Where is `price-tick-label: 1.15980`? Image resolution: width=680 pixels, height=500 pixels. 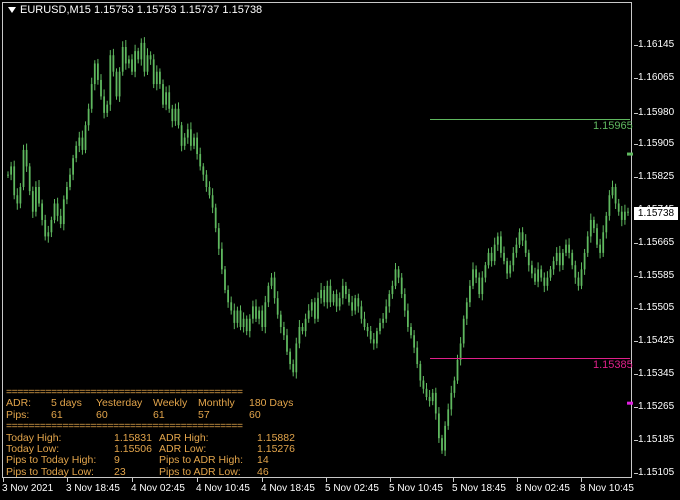 price-tick-label: 1.15980 is located at coordinates (656, 112).